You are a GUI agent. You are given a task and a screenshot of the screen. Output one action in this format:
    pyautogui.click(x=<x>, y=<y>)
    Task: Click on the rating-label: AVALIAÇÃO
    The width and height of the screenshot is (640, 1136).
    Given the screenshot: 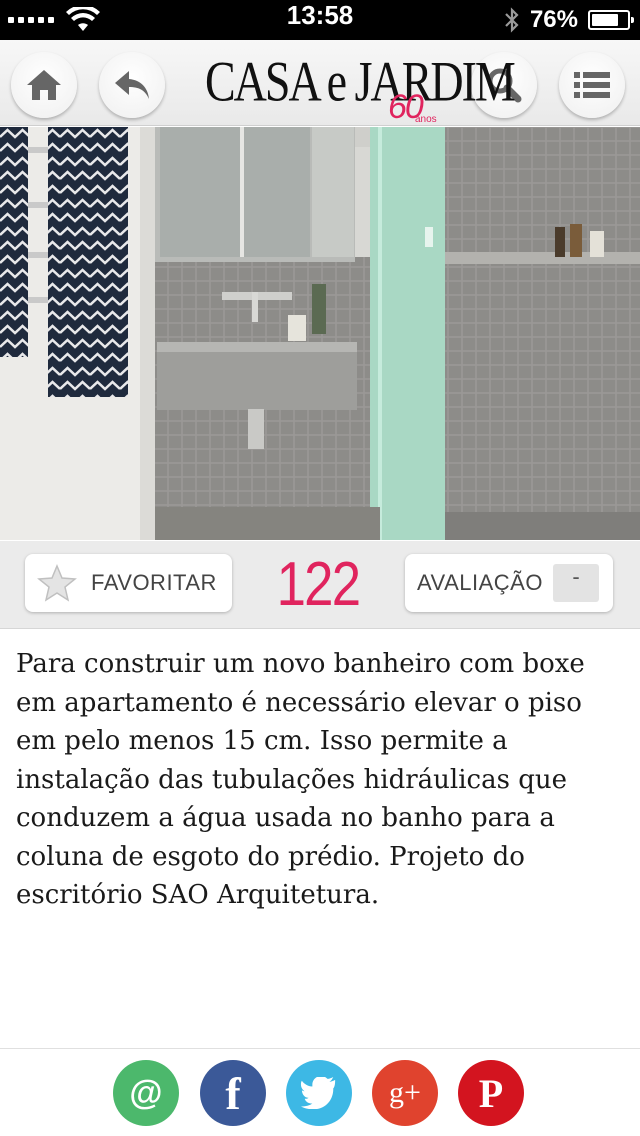 What is the action you would take?
    pyautogui.click(x=480, y=582)
    